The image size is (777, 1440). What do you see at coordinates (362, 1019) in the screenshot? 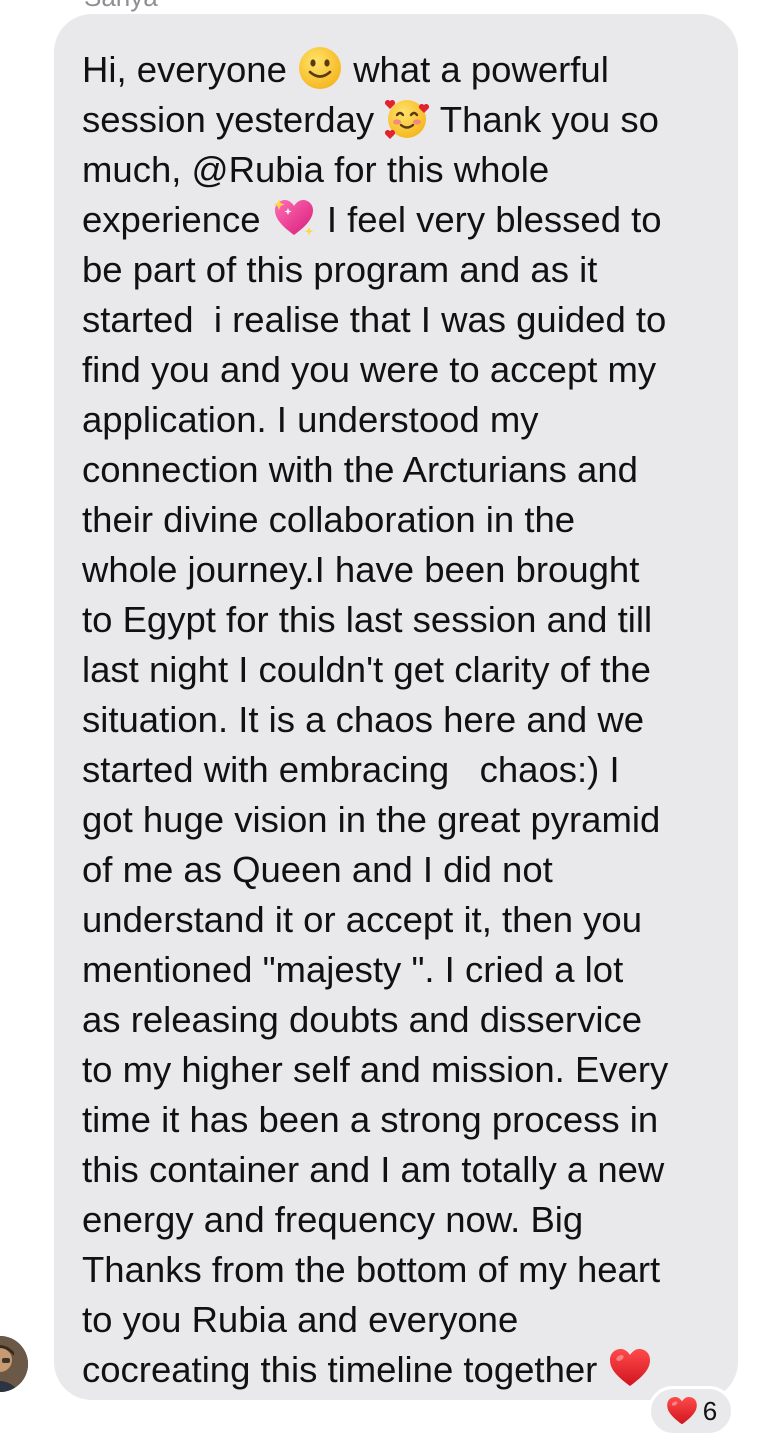
I see `message-line: as releasing doubts and disservice` at bounding box center [362, 1019].